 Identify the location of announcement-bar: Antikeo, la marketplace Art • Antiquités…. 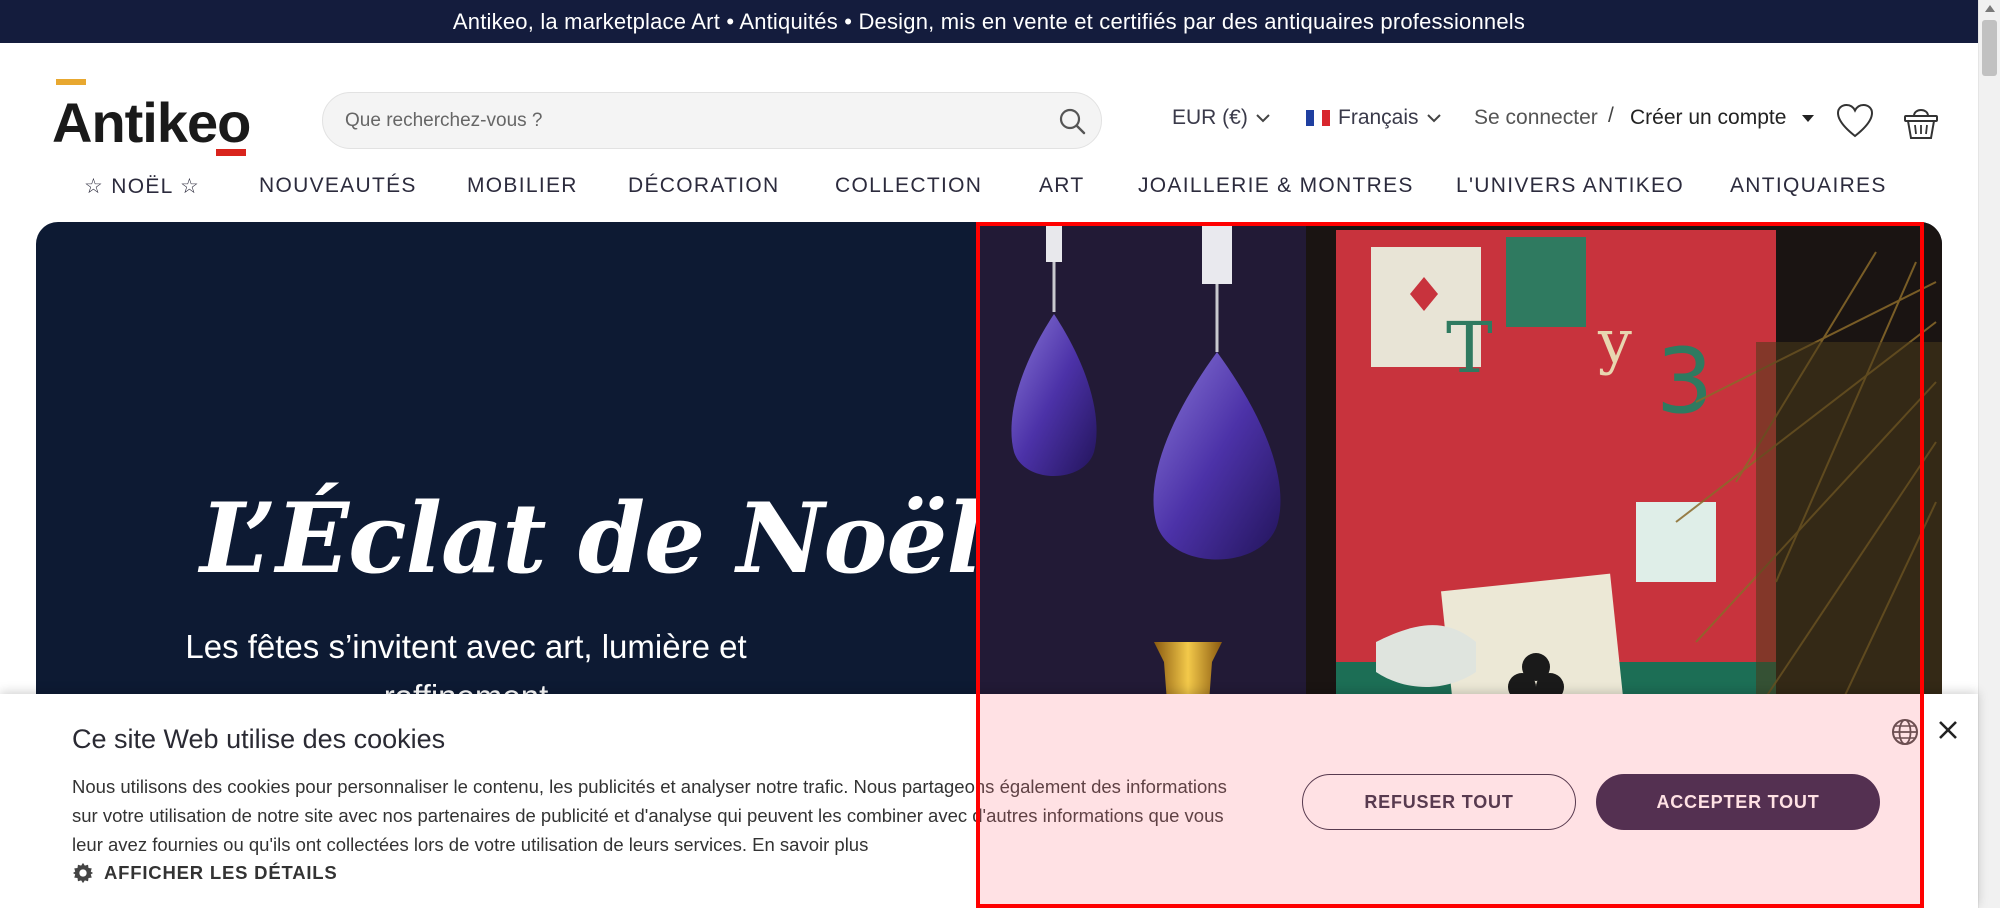
(989, 21).